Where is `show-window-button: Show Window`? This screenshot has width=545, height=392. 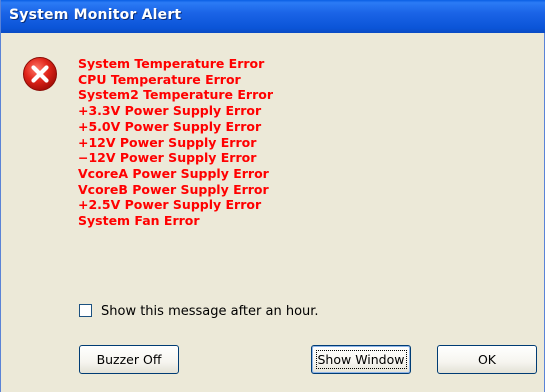 show-window-button: Show Window is located at coordinates (361, 359).